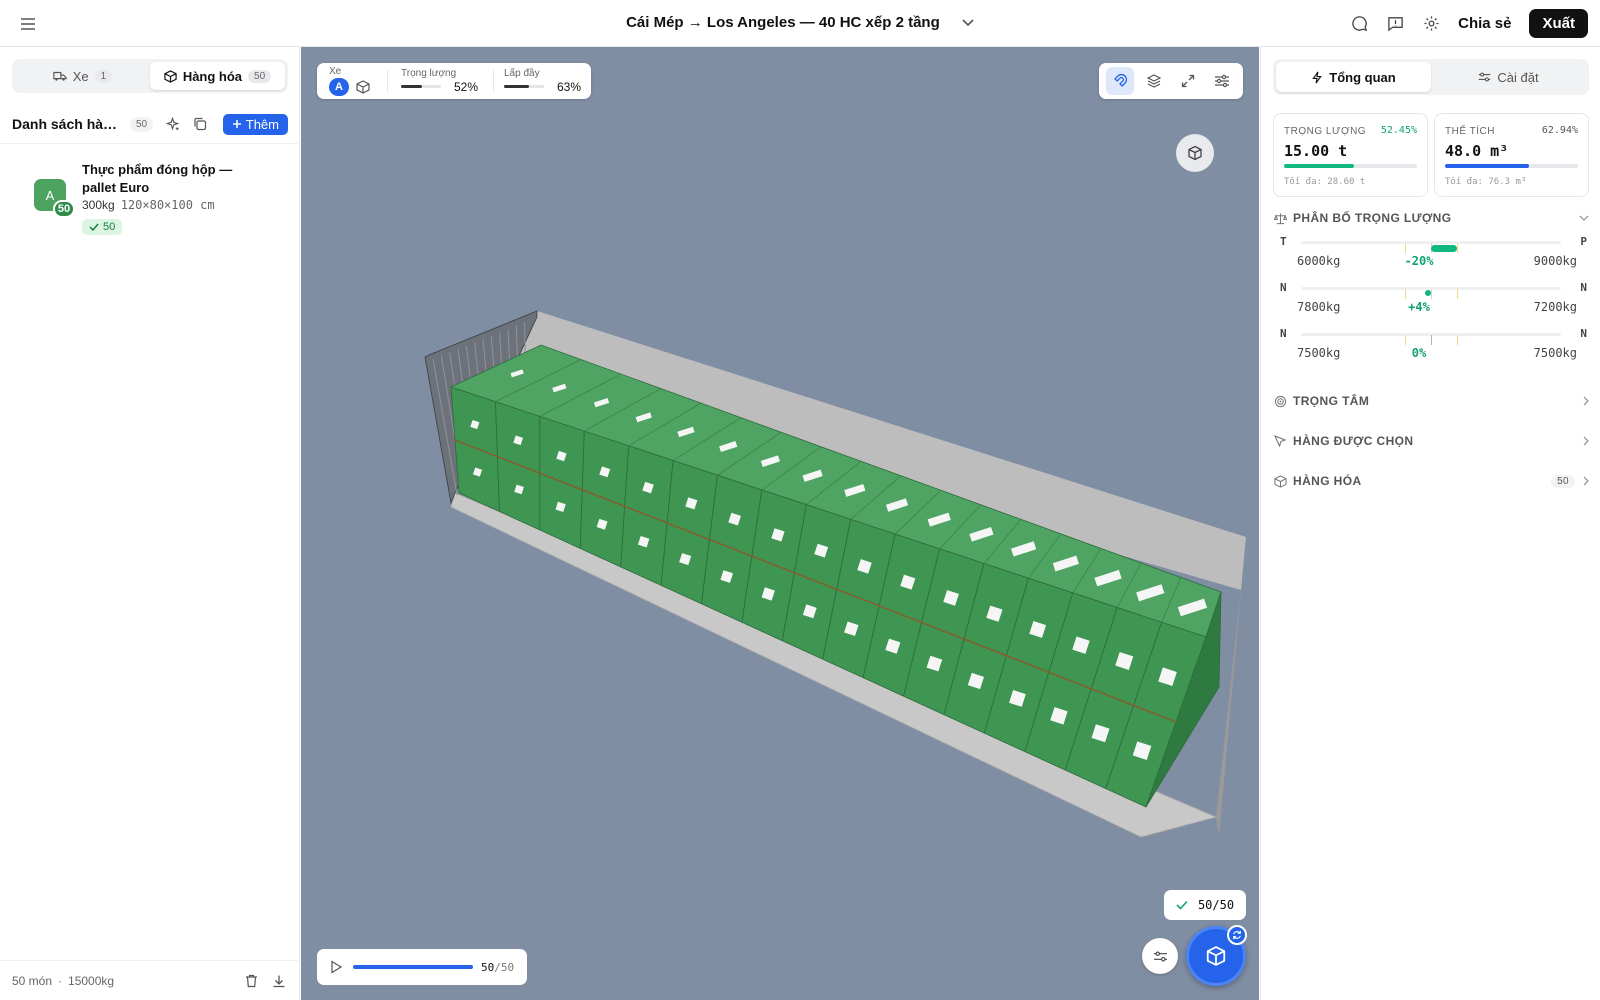 This screenshot has height=1000, width=1600. Describe the element at coordinates (200, 124) in the screenshot. I see `duplicate-icon` at that location.